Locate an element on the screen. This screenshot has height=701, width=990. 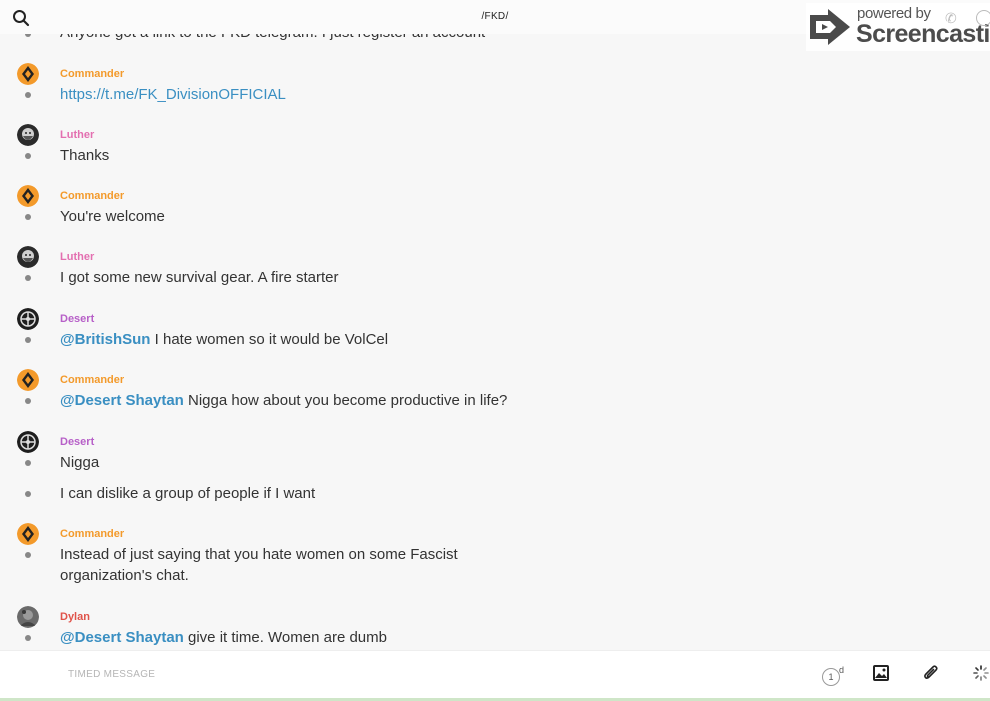
message-link: https://t.me/FK_DivisionOFFICIAL is located at coordinates (173, 94).